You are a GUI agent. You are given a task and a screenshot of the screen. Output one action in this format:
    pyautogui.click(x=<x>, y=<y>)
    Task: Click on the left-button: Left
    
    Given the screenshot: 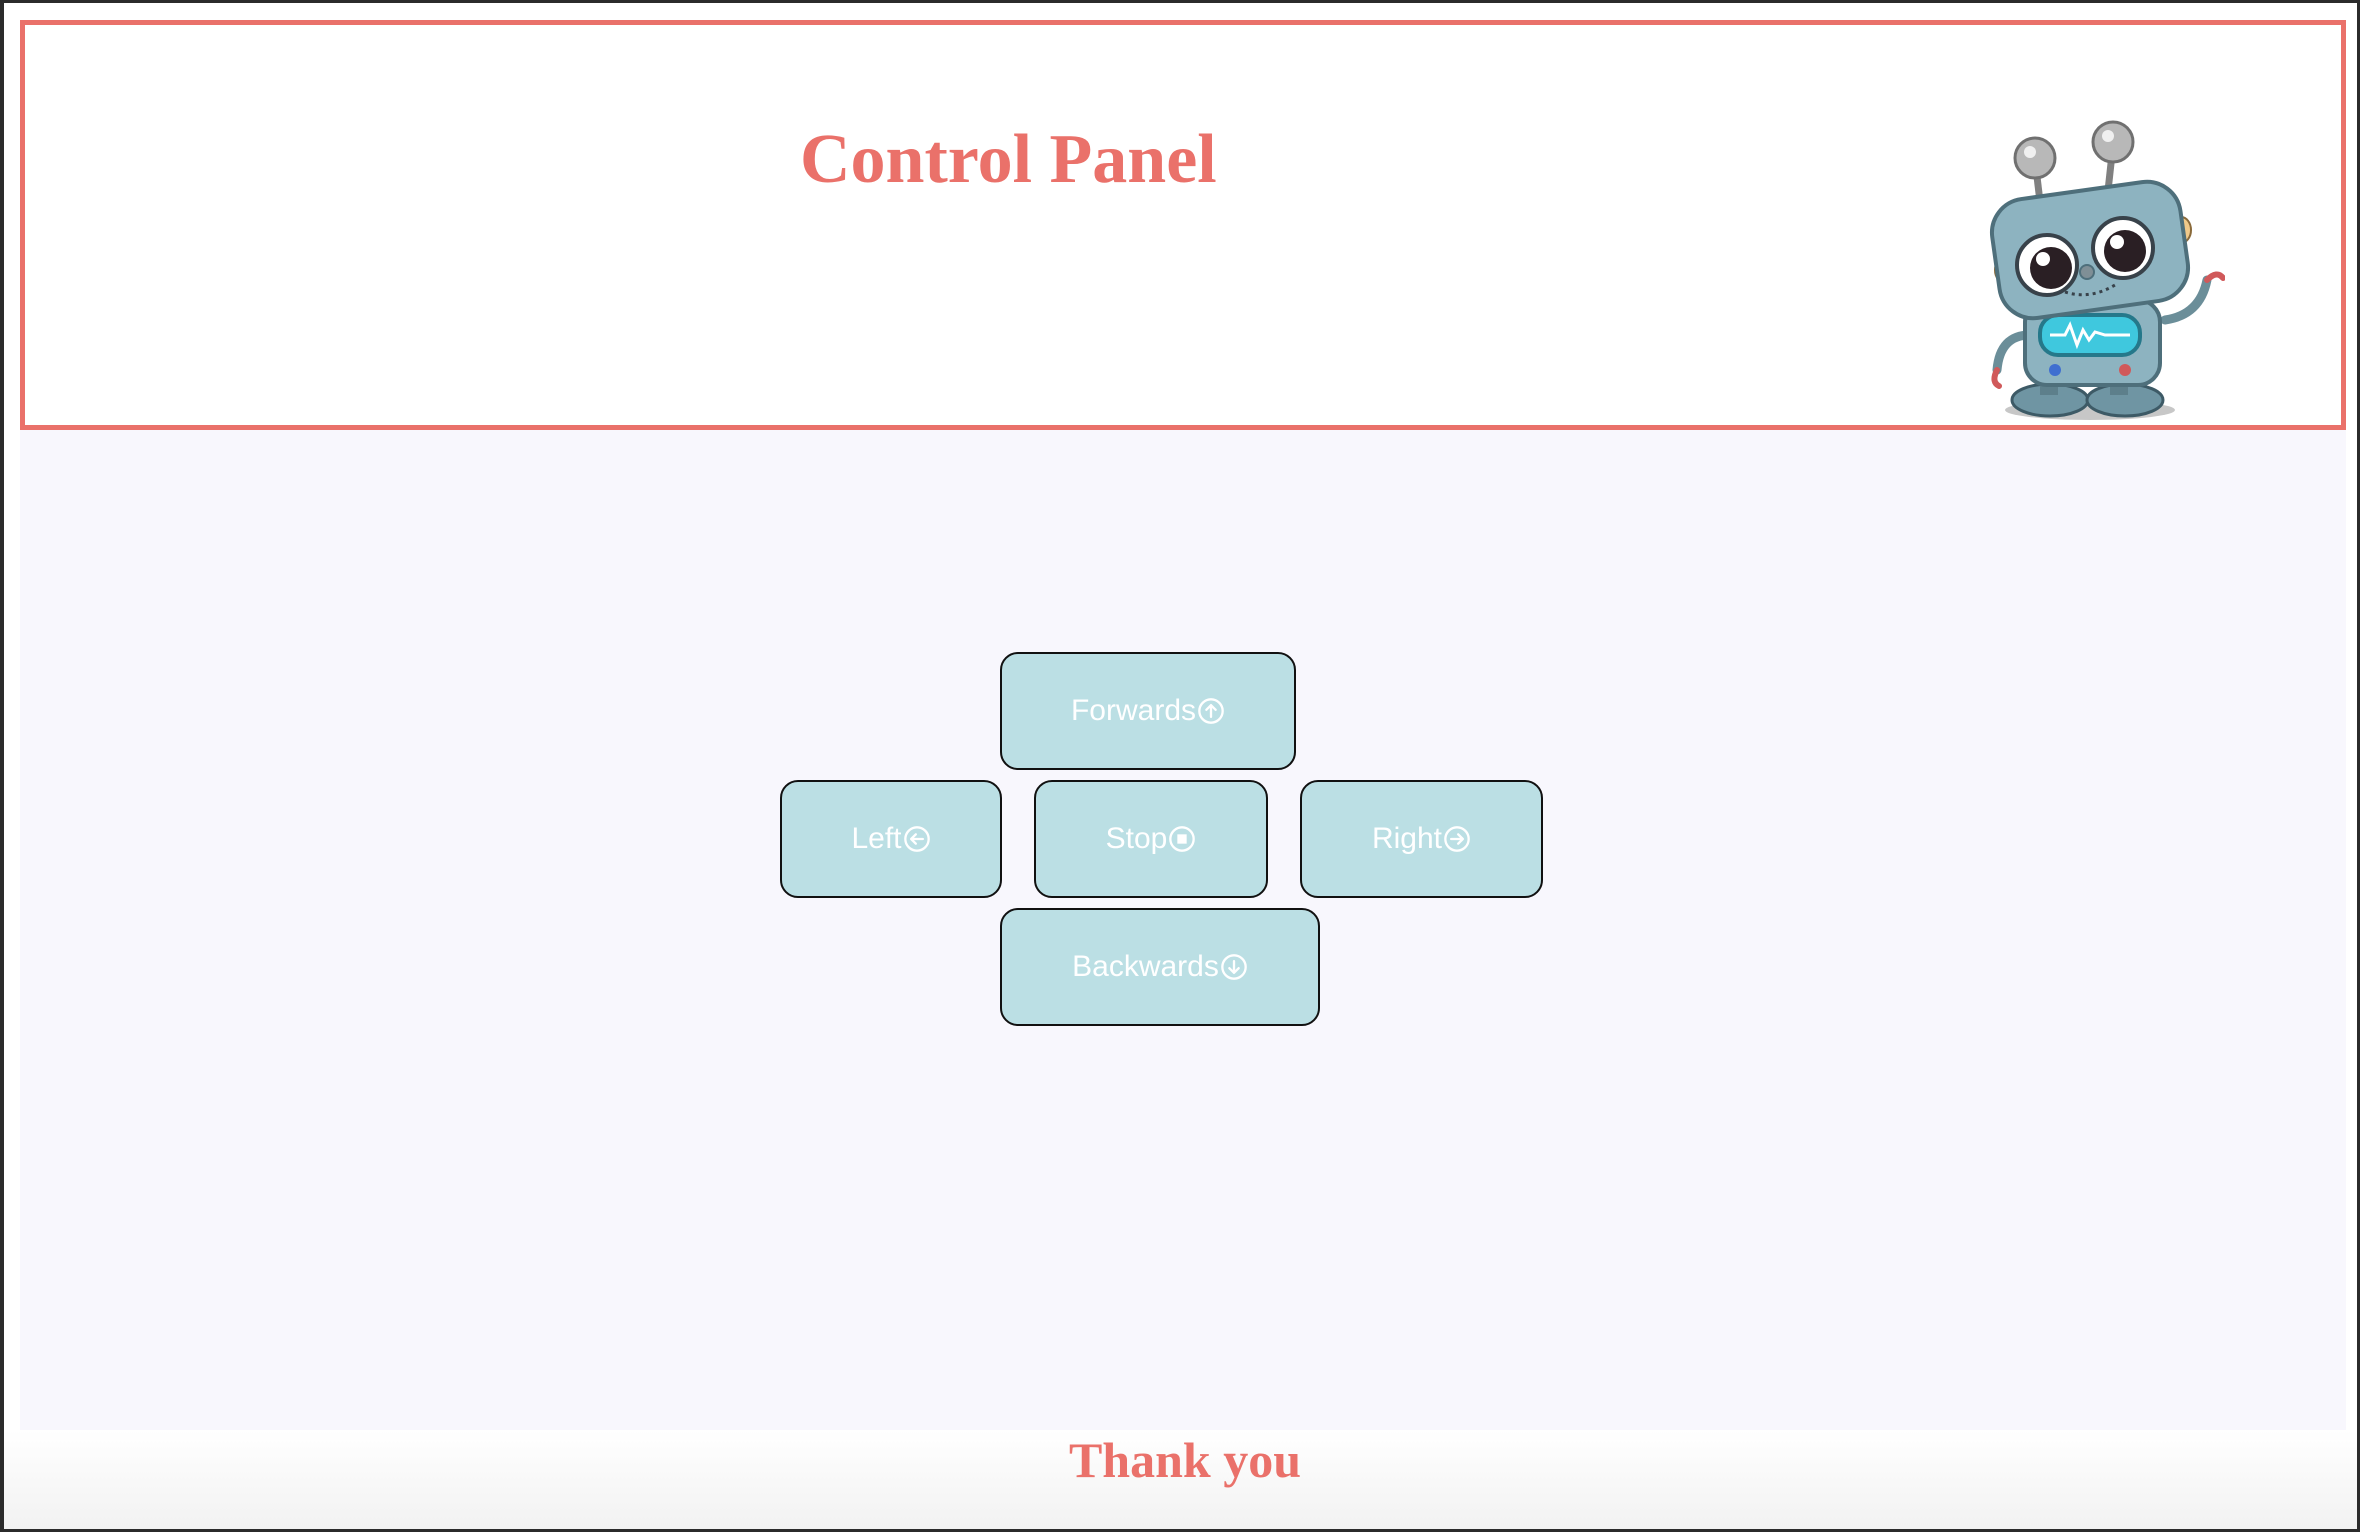 What is the action you would take?
    pyautogui.click(x=891, y=839)
    